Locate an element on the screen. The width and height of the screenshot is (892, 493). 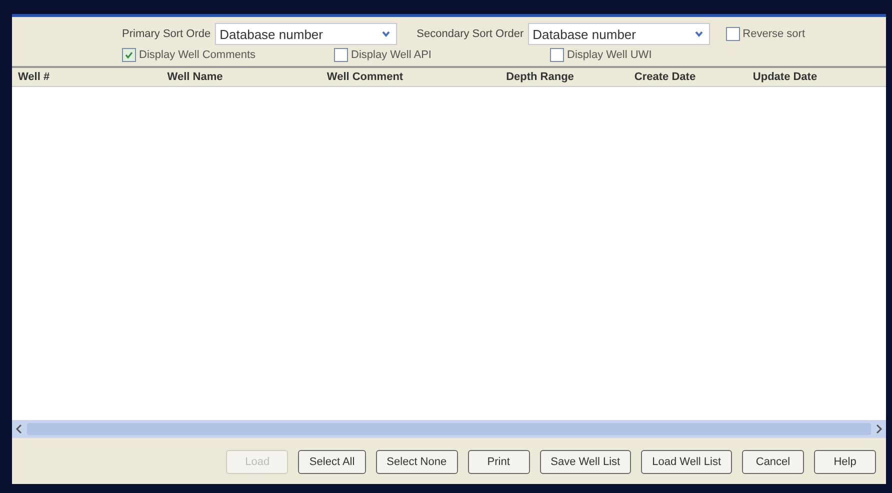
dialog-button: Print is located at coordinates (499, 462).